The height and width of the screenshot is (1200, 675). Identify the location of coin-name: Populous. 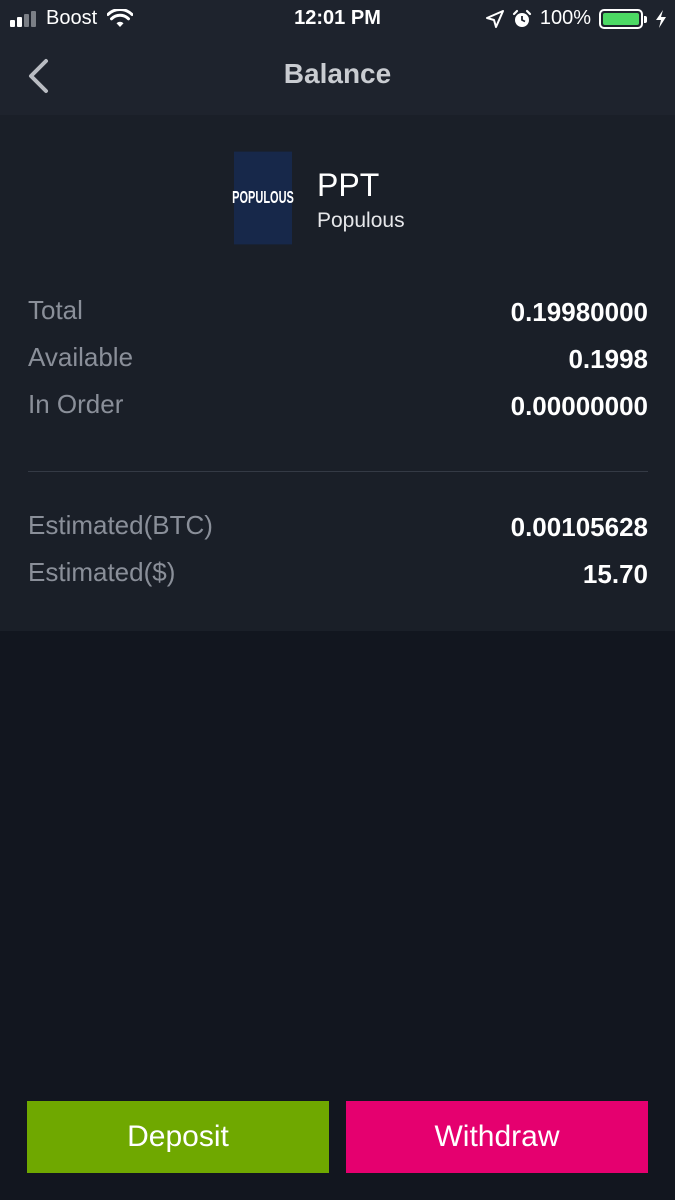
(361, 220).